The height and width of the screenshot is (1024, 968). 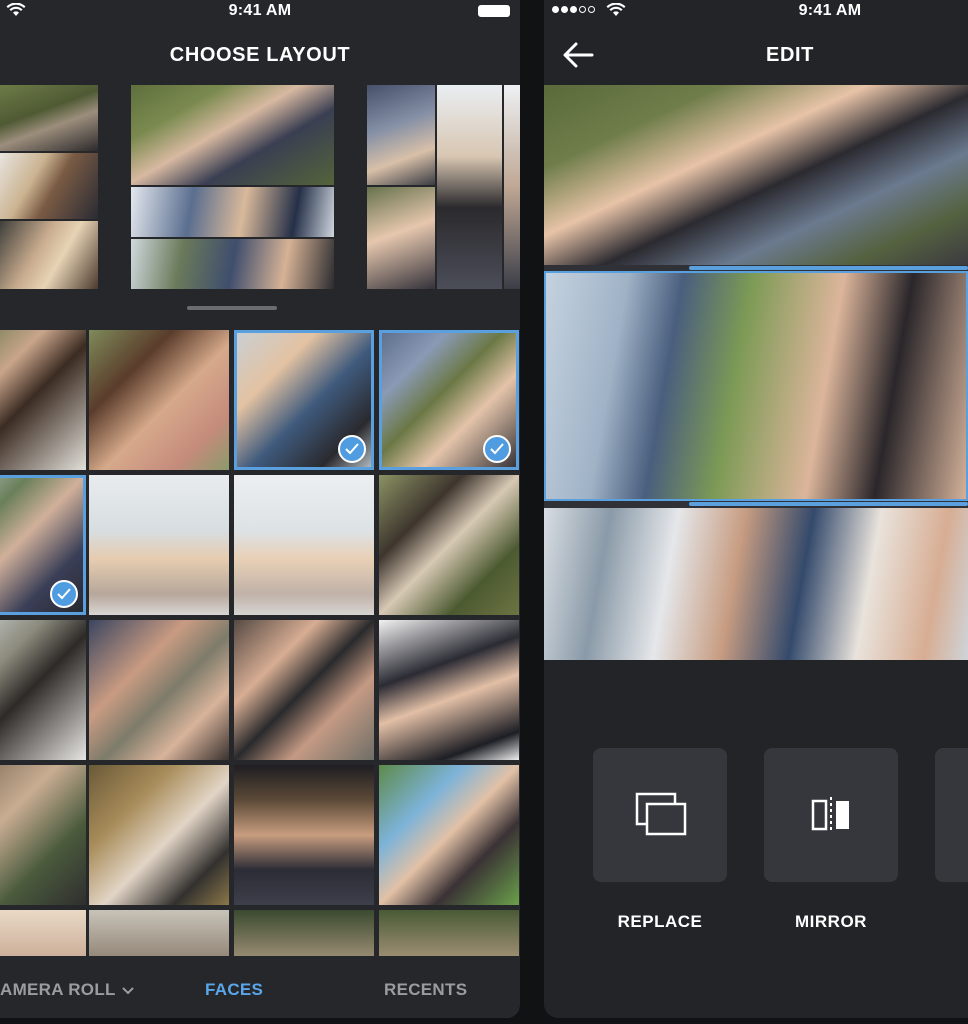 I want to click on collage-photo-bottom, so click(x=756, y=584).